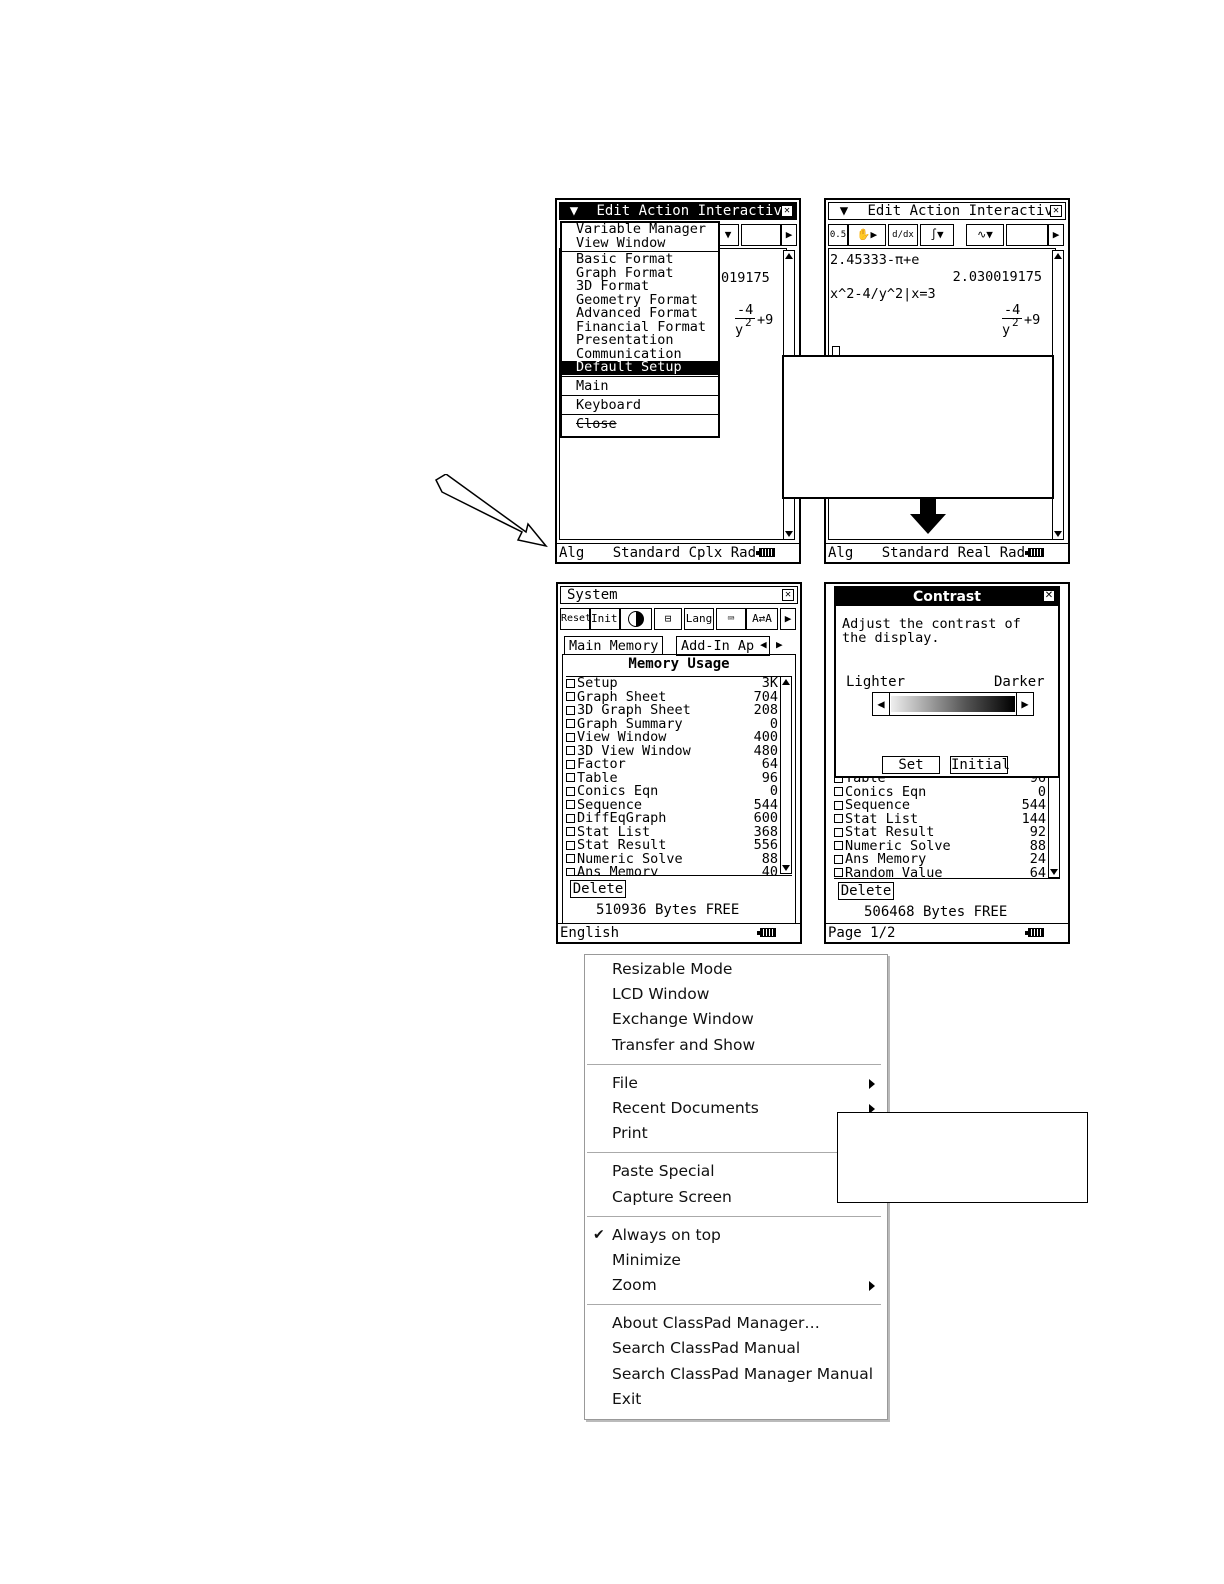 Image resolution: width=1224 pixels, height=1584 pixels. Describe the element at coordinates (1021, 320) in the screenshot. I see `fraction-expression: -4 y 2 +9` at that location.